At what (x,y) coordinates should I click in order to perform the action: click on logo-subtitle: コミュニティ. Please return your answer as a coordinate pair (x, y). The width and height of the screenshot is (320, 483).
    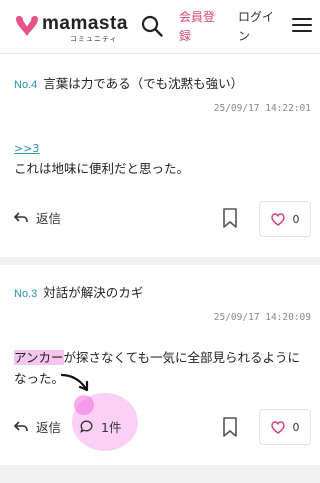
    Looking at the image, I should click on (94, 39).